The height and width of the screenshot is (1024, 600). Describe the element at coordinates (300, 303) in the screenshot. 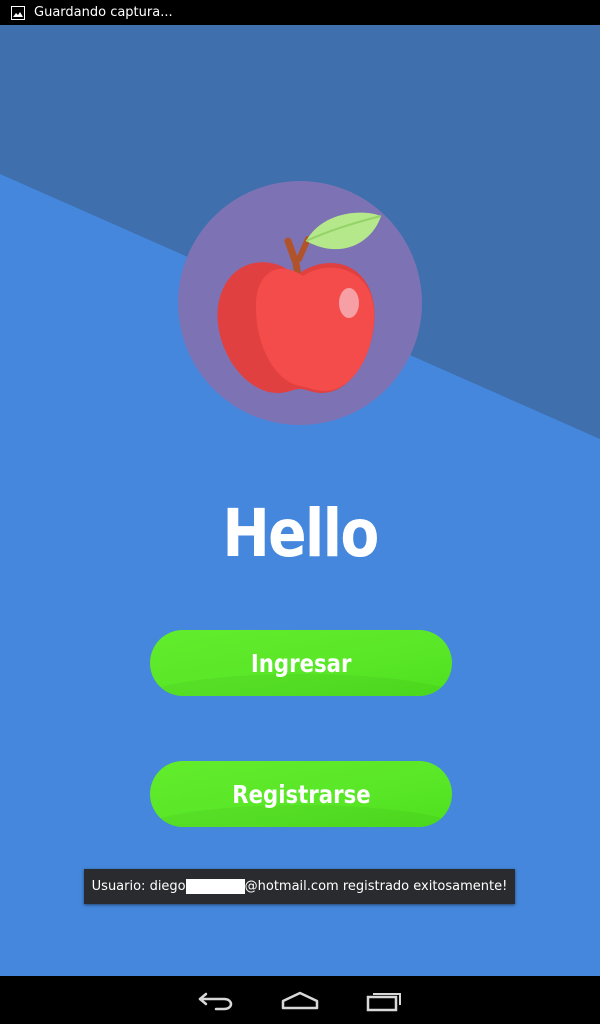

I see `apple-icon` at that location.